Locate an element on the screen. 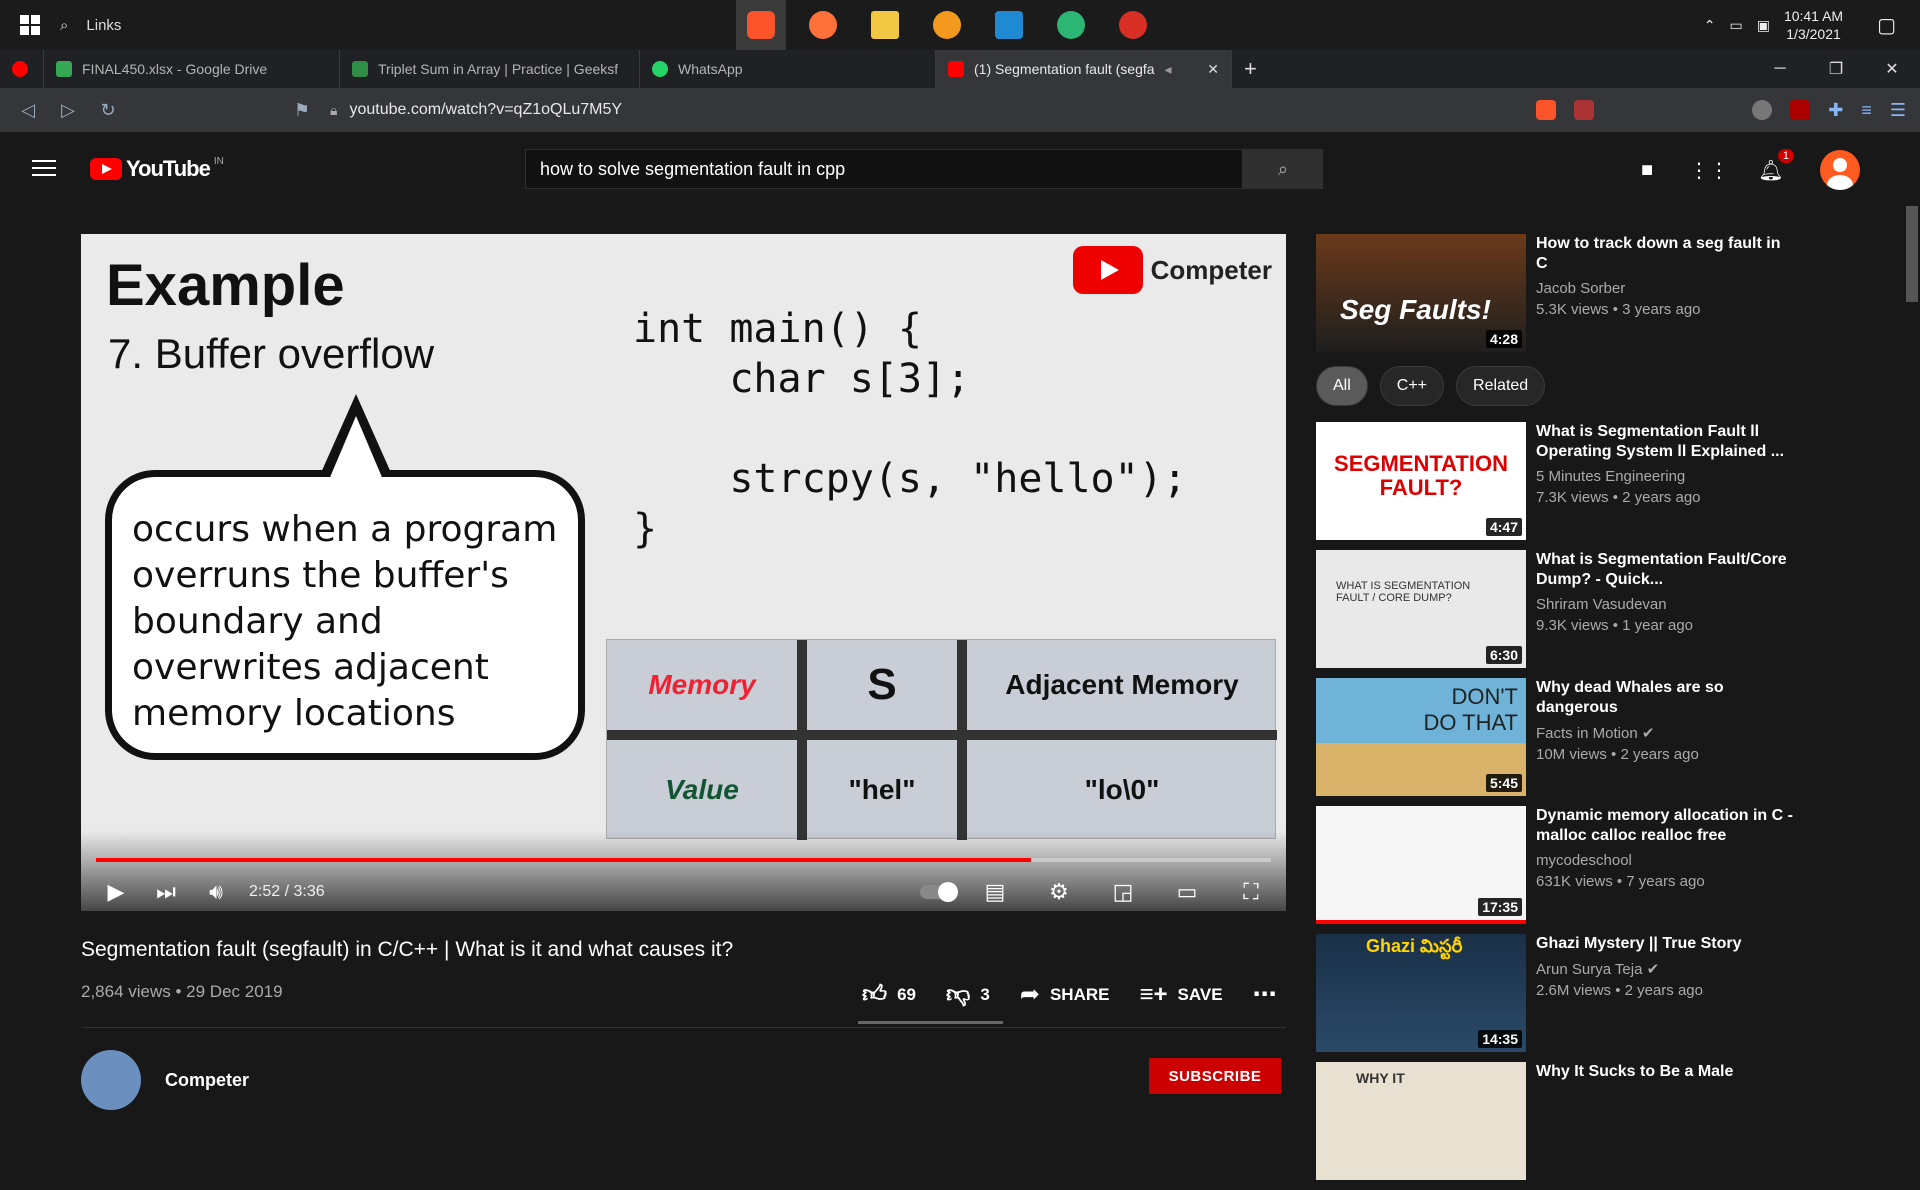 Image resolution: width=1920 pixels, height=1190 pixels. chip-cpp: C++ is located at coordinates (1412, 386).